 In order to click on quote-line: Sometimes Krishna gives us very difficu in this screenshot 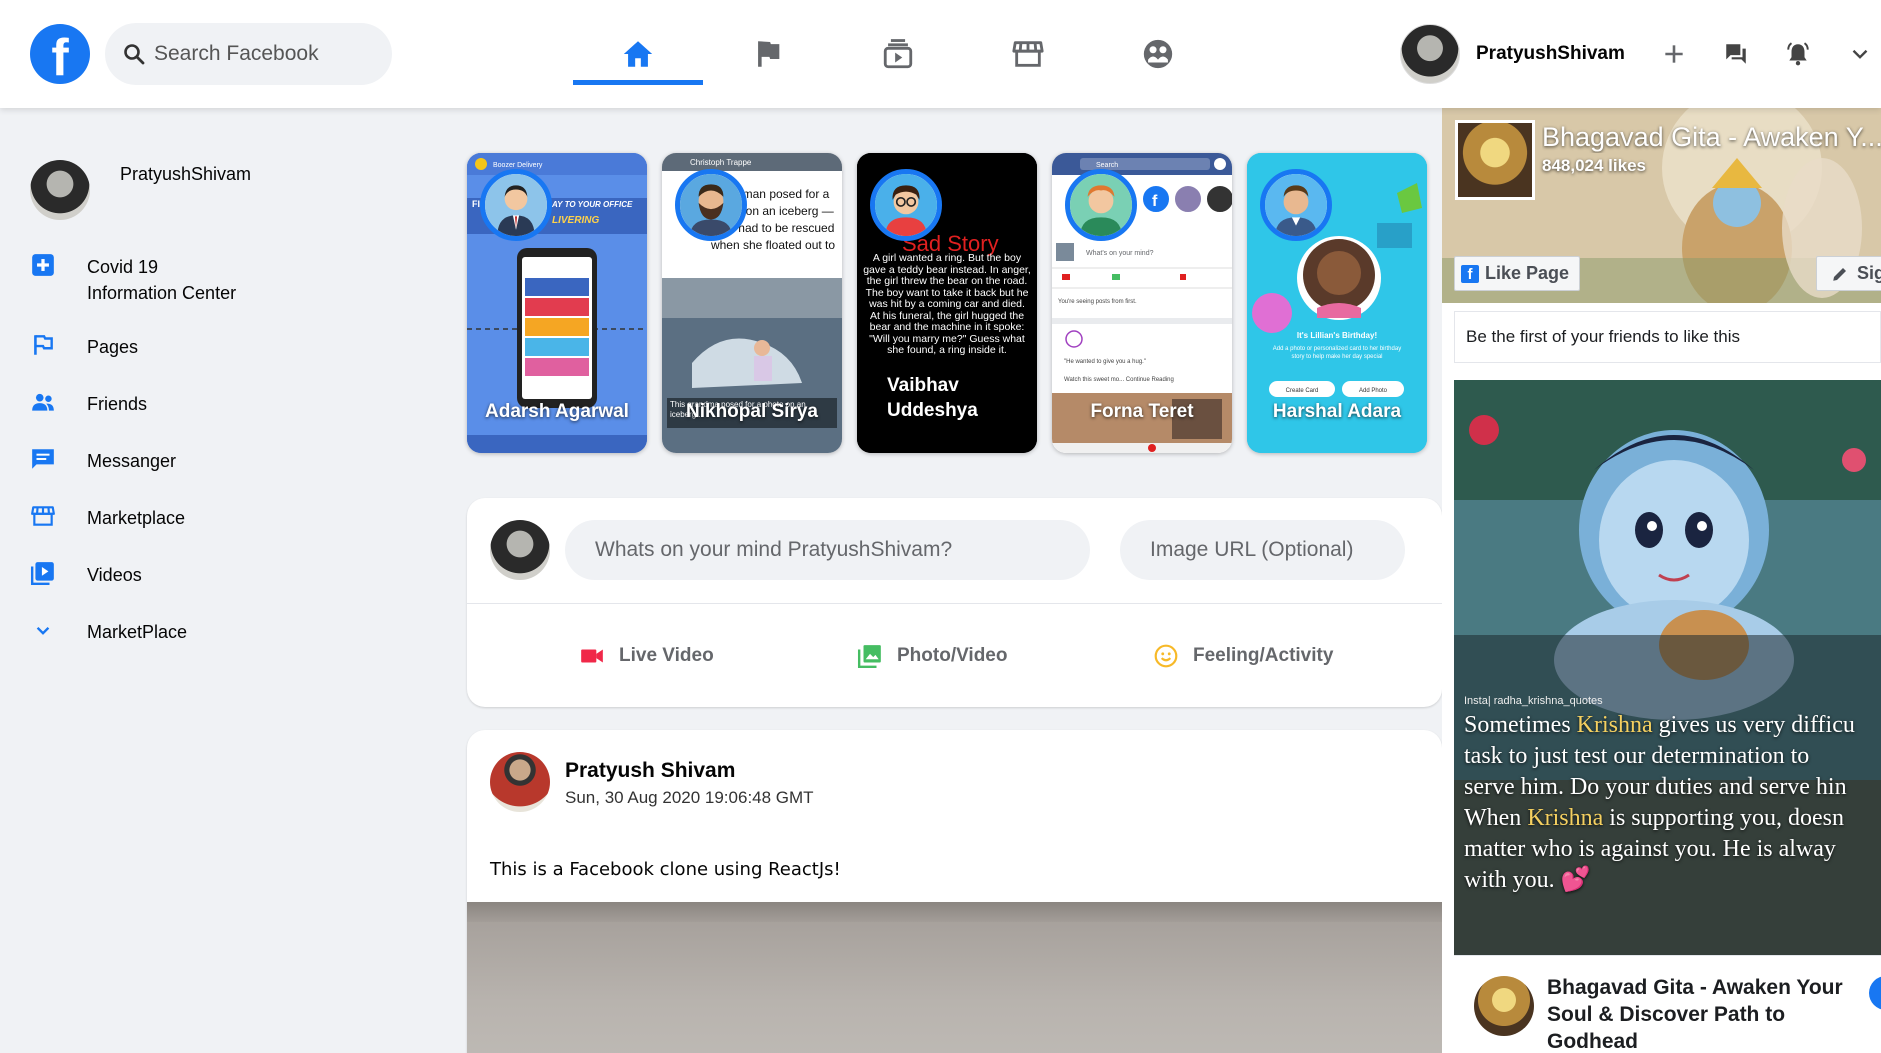, I will do `click(1672, 725)`.